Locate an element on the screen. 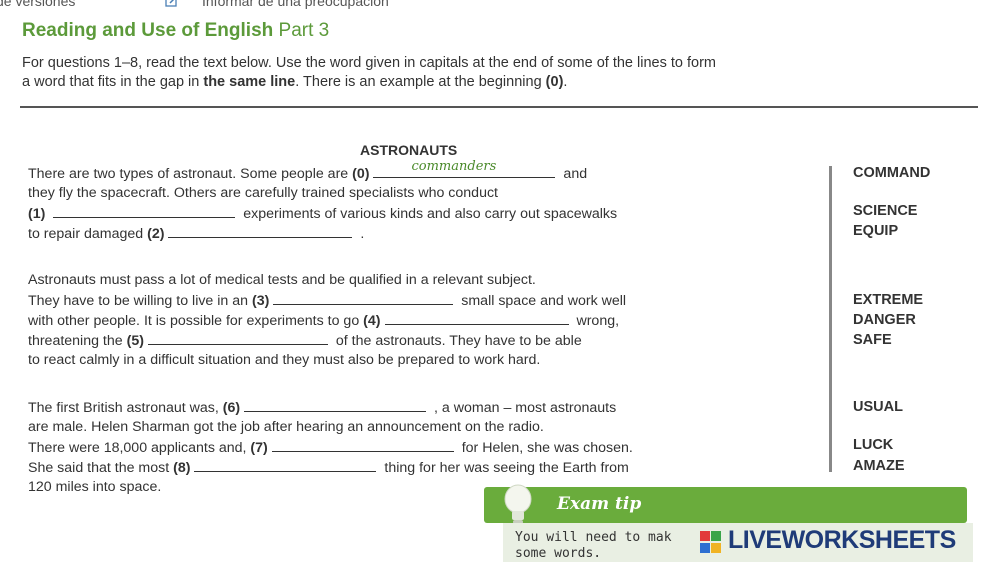 This screenshot has height=562, width=1000. page-title: Reading and Use of English Part 3 is located at coordinates (175, 31).